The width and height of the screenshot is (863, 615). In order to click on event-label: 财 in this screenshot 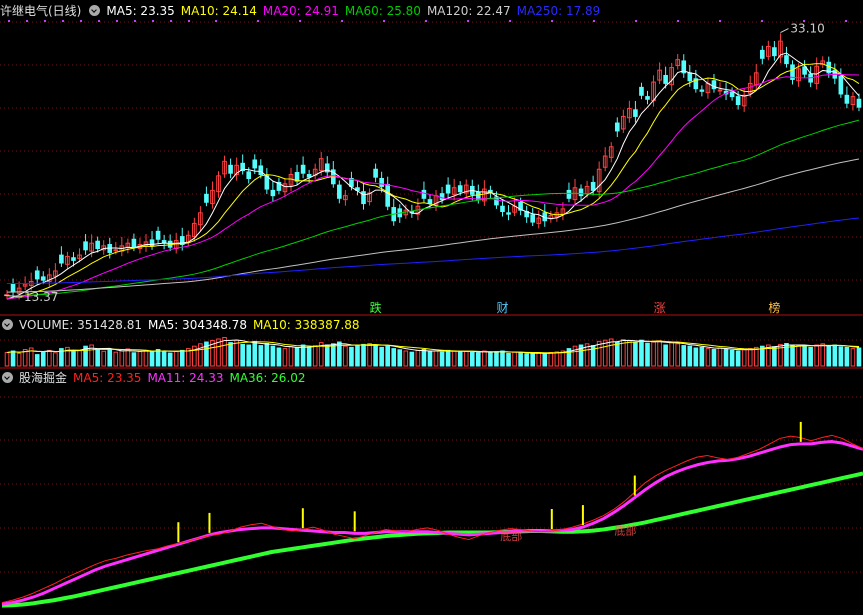, I will do `click(502, 308)`.